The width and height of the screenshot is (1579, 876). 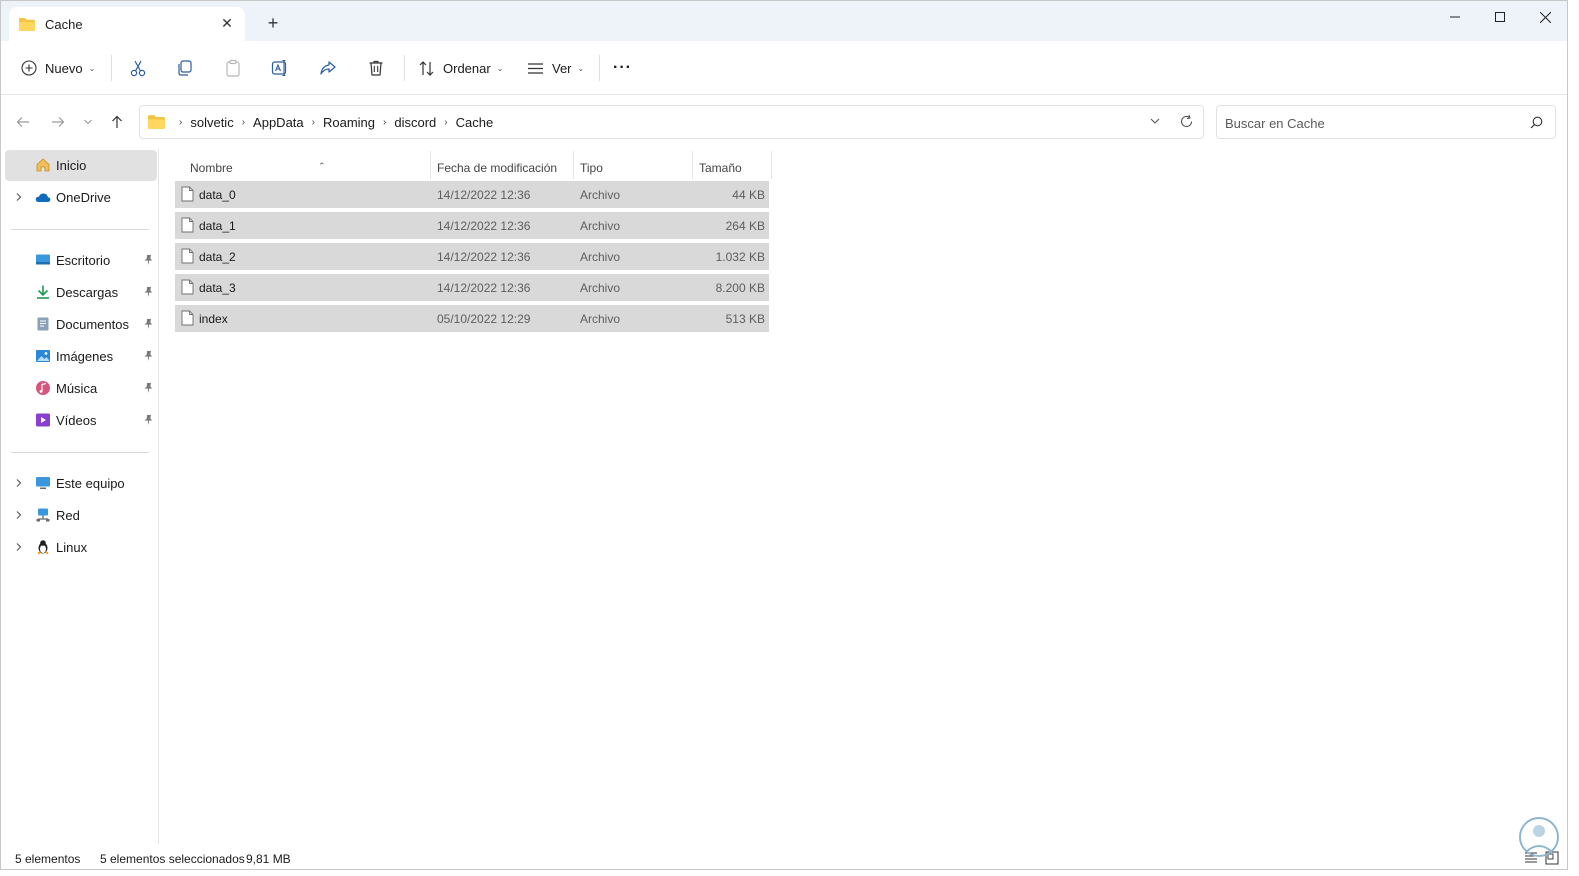 I want to click on back-button, so click(x=23, y=122).